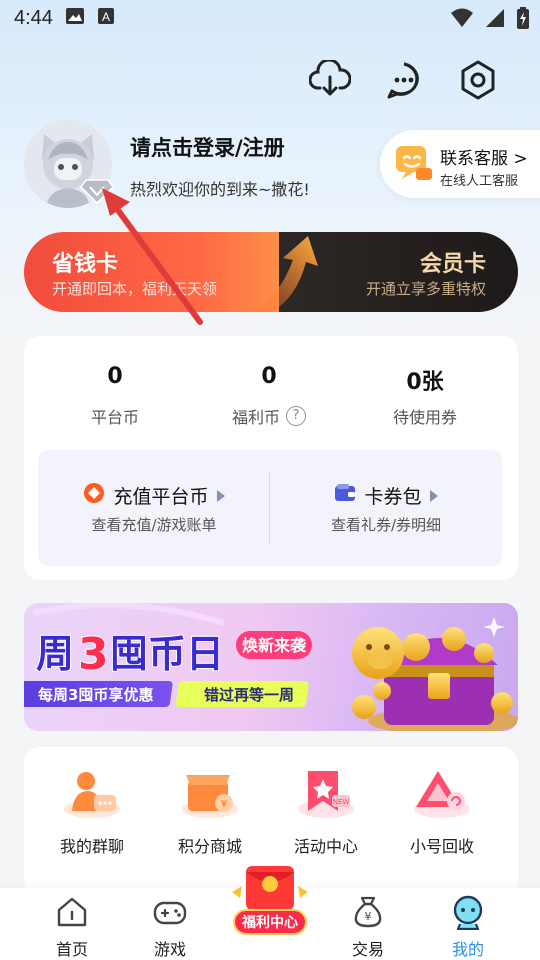 Image resolution: width=540 pixels, height=960 pixels. What do you see at coordinates (94, 495) in the screenshot?
I see `recharge-coin-icon` at bounding box center [94, 495].